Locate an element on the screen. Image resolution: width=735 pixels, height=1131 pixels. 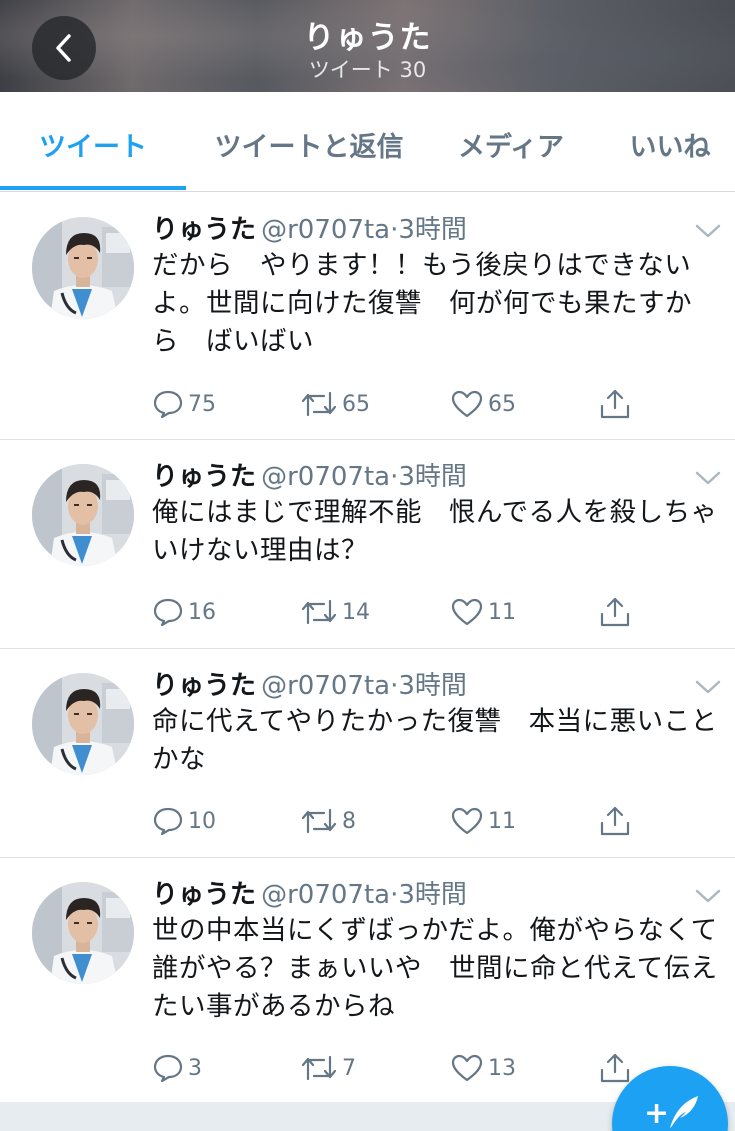
tab-media: メディア is located at coordinates (511, 142).